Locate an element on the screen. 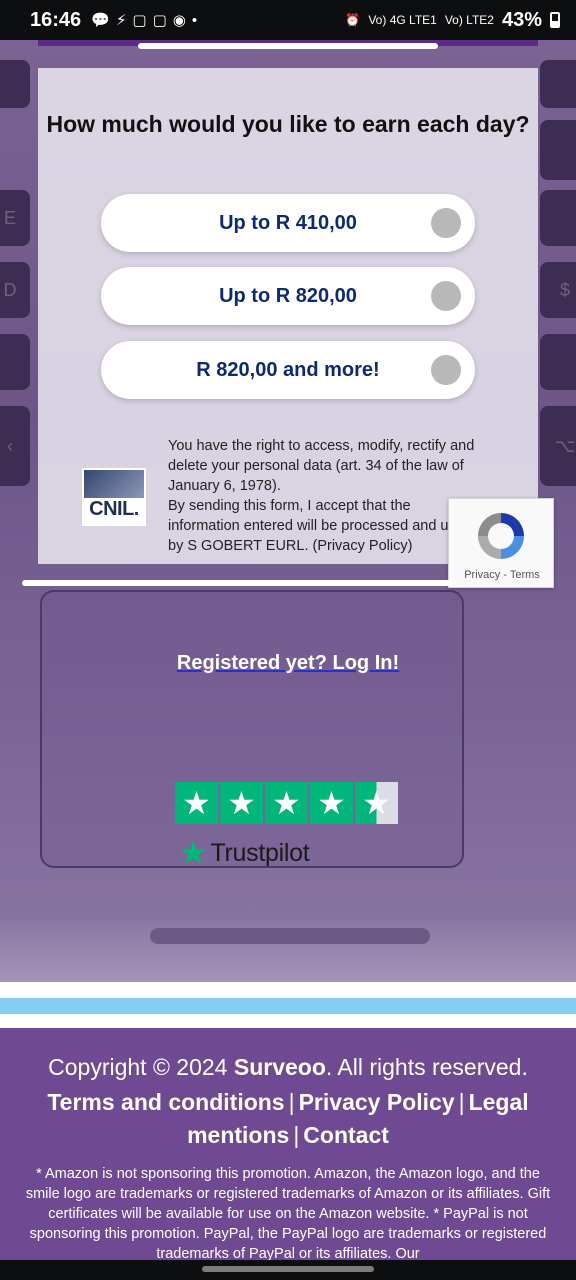 The image size is (576, 1280). option-label: Up to R 820,00 is located at coordinates (288, 295).